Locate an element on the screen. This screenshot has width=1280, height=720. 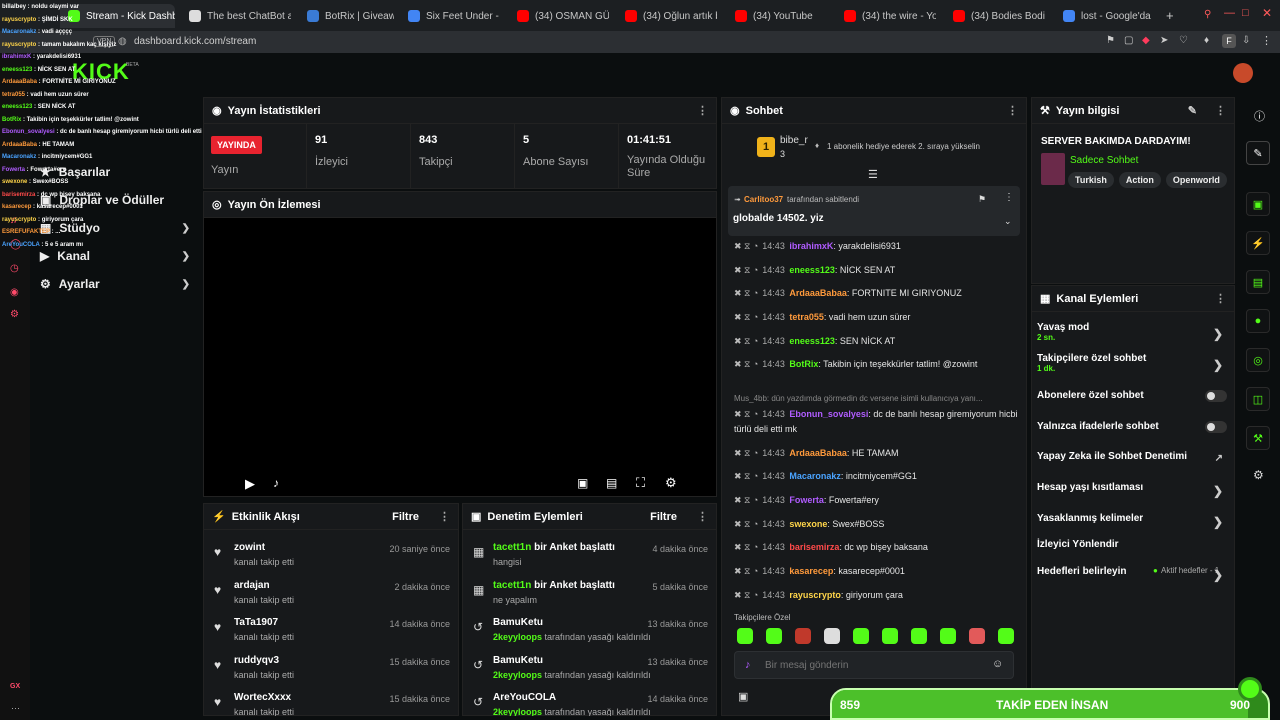
bookmark-icon: ⚑ is located at coordinates (1110, 40).